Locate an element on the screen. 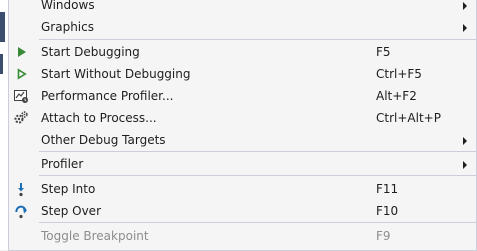 The height and width of the screenshot is (251, 477). step-over-icon is located at coordinates (21, 211).